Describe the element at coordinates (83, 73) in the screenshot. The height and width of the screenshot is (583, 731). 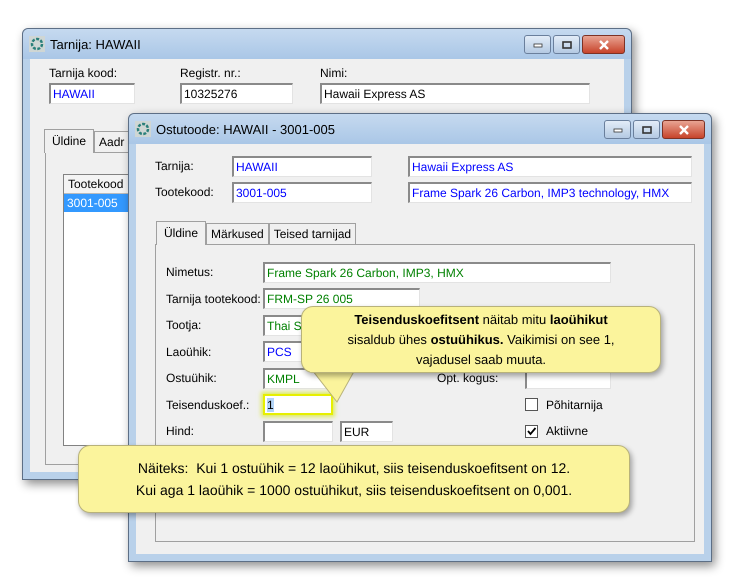
I see `field-label: Tarnija kood:` at that location.